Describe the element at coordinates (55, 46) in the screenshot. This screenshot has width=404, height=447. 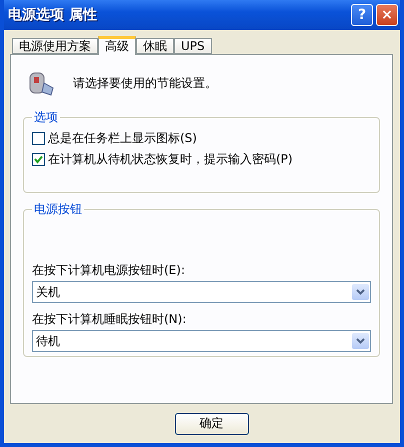
I see `tab: 电源使用方案` at that location.